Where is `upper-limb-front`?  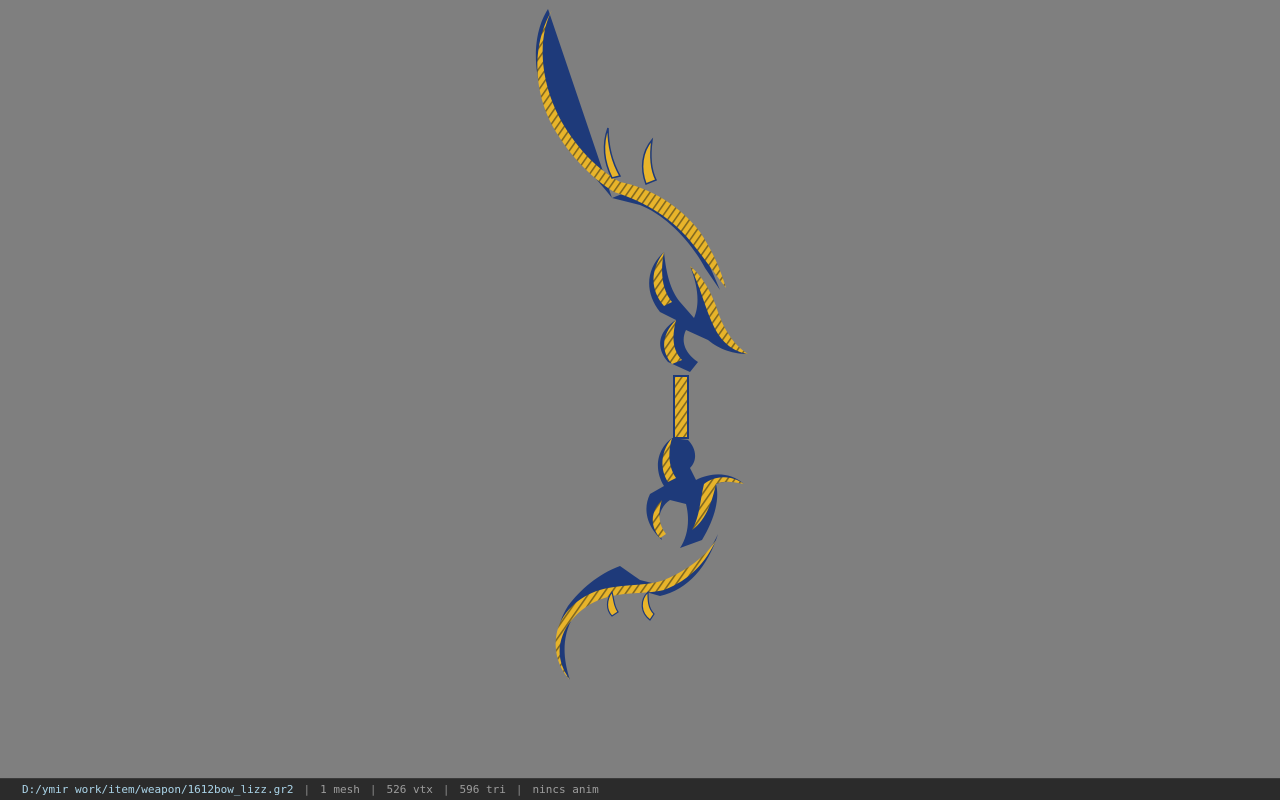 upper-limb-front is located at coordinates (631, 149).